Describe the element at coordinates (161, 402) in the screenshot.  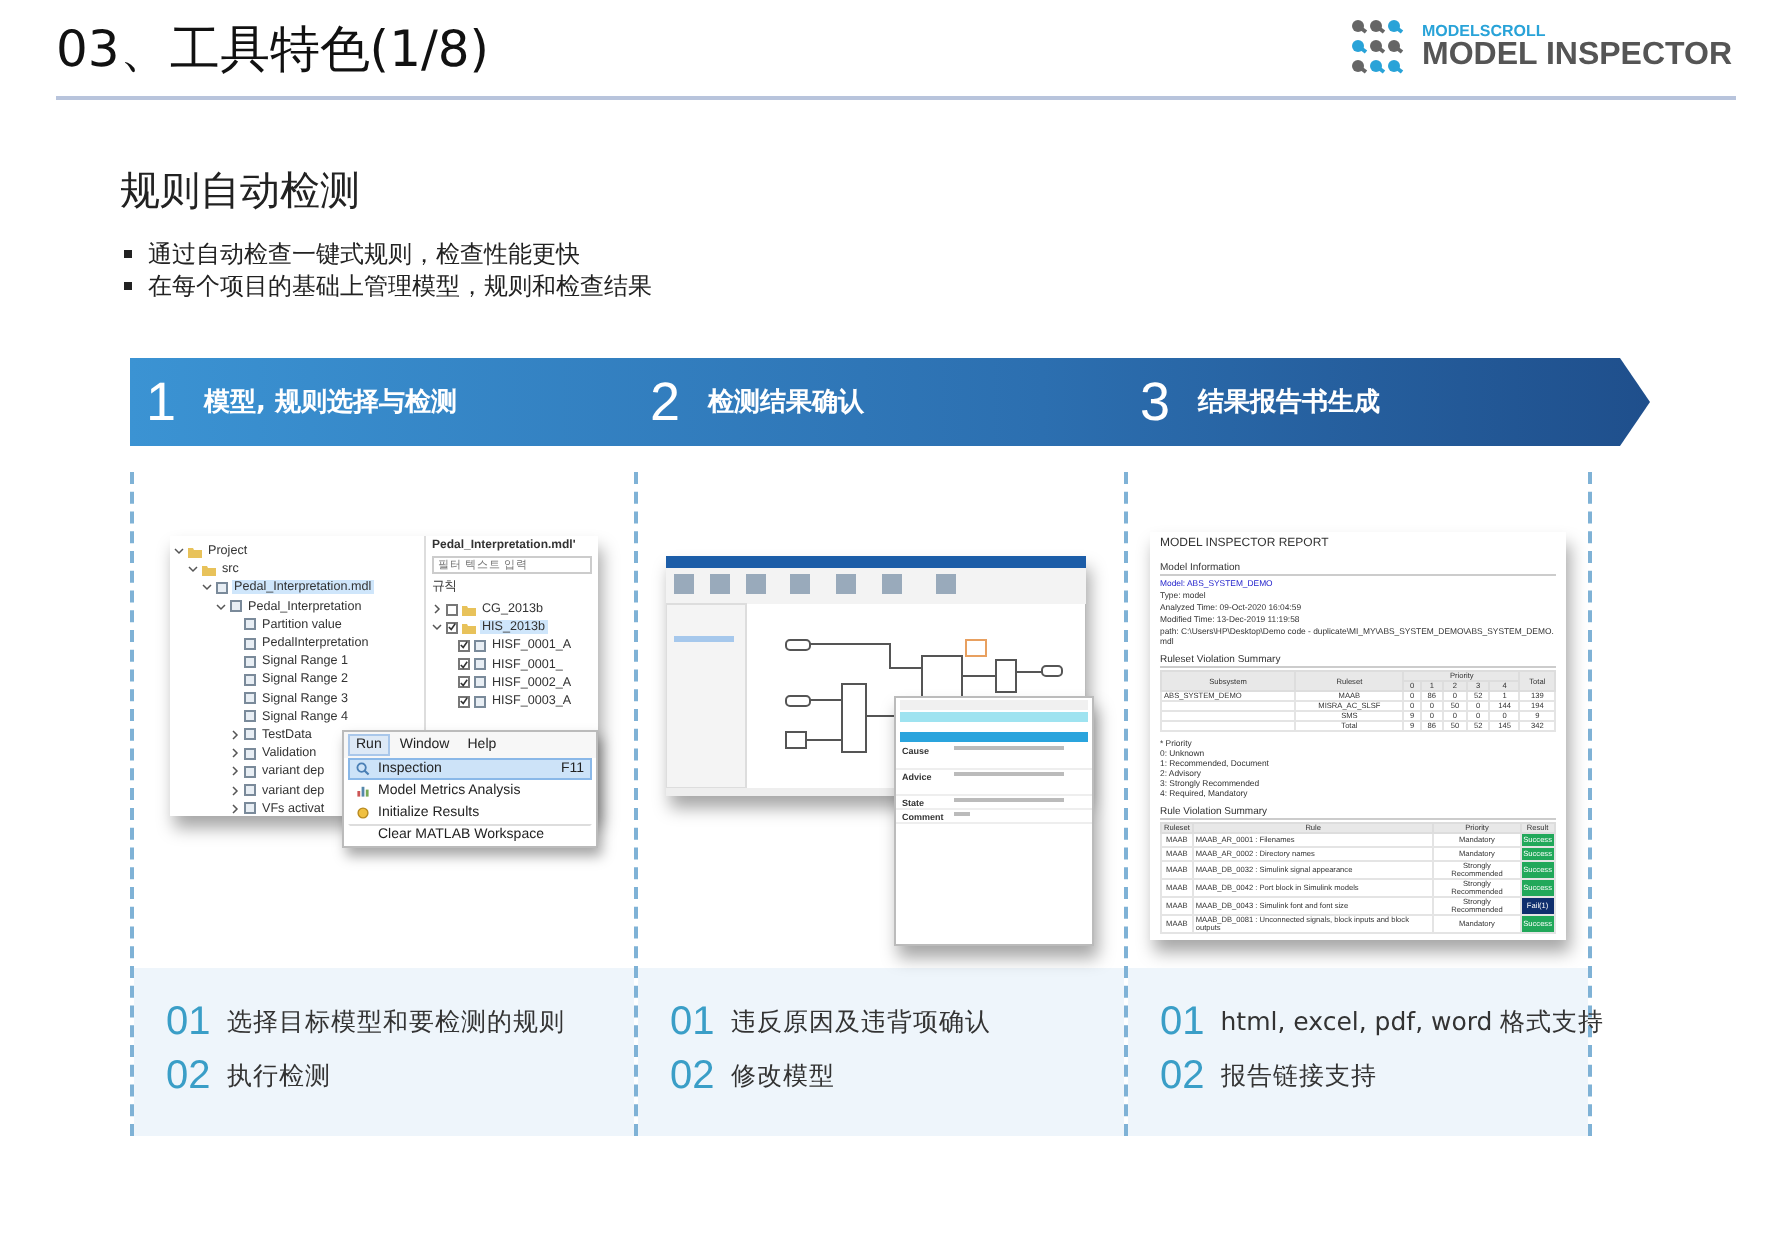
I see `step-number: 1` at that location.